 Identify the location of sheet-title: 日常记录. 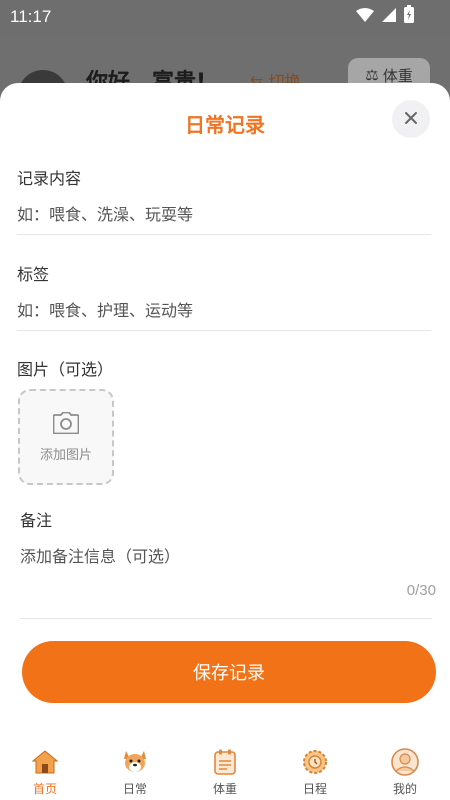
(225, 125).